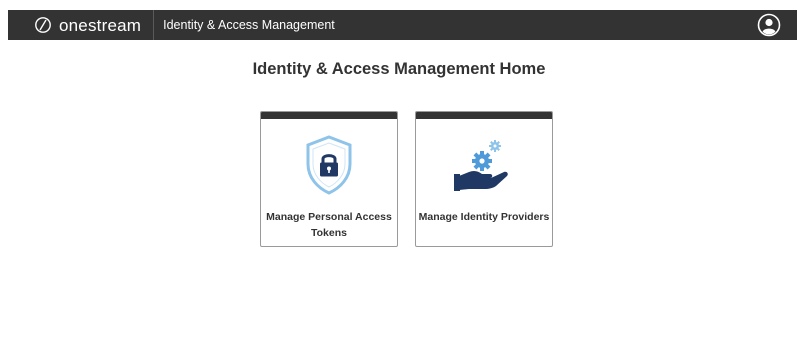 The width and height of the screenshot is (798, 339). Describe the element at coordinates (43, 25) in the screenshot. I see `onestream-logo-icon` at that location.